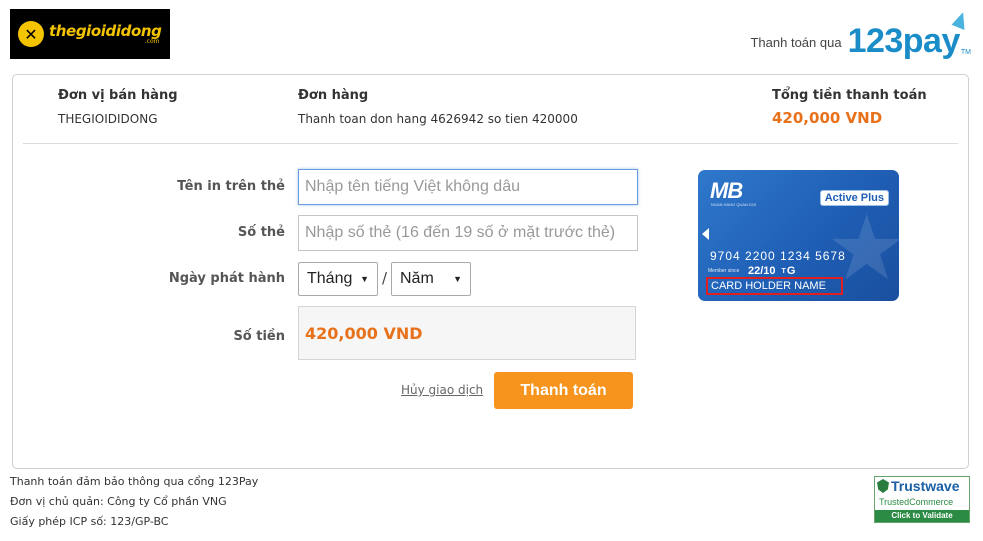 This screenshot has height=541, width=983. I want to click on card-member-since: Member since, so click(724, 271).